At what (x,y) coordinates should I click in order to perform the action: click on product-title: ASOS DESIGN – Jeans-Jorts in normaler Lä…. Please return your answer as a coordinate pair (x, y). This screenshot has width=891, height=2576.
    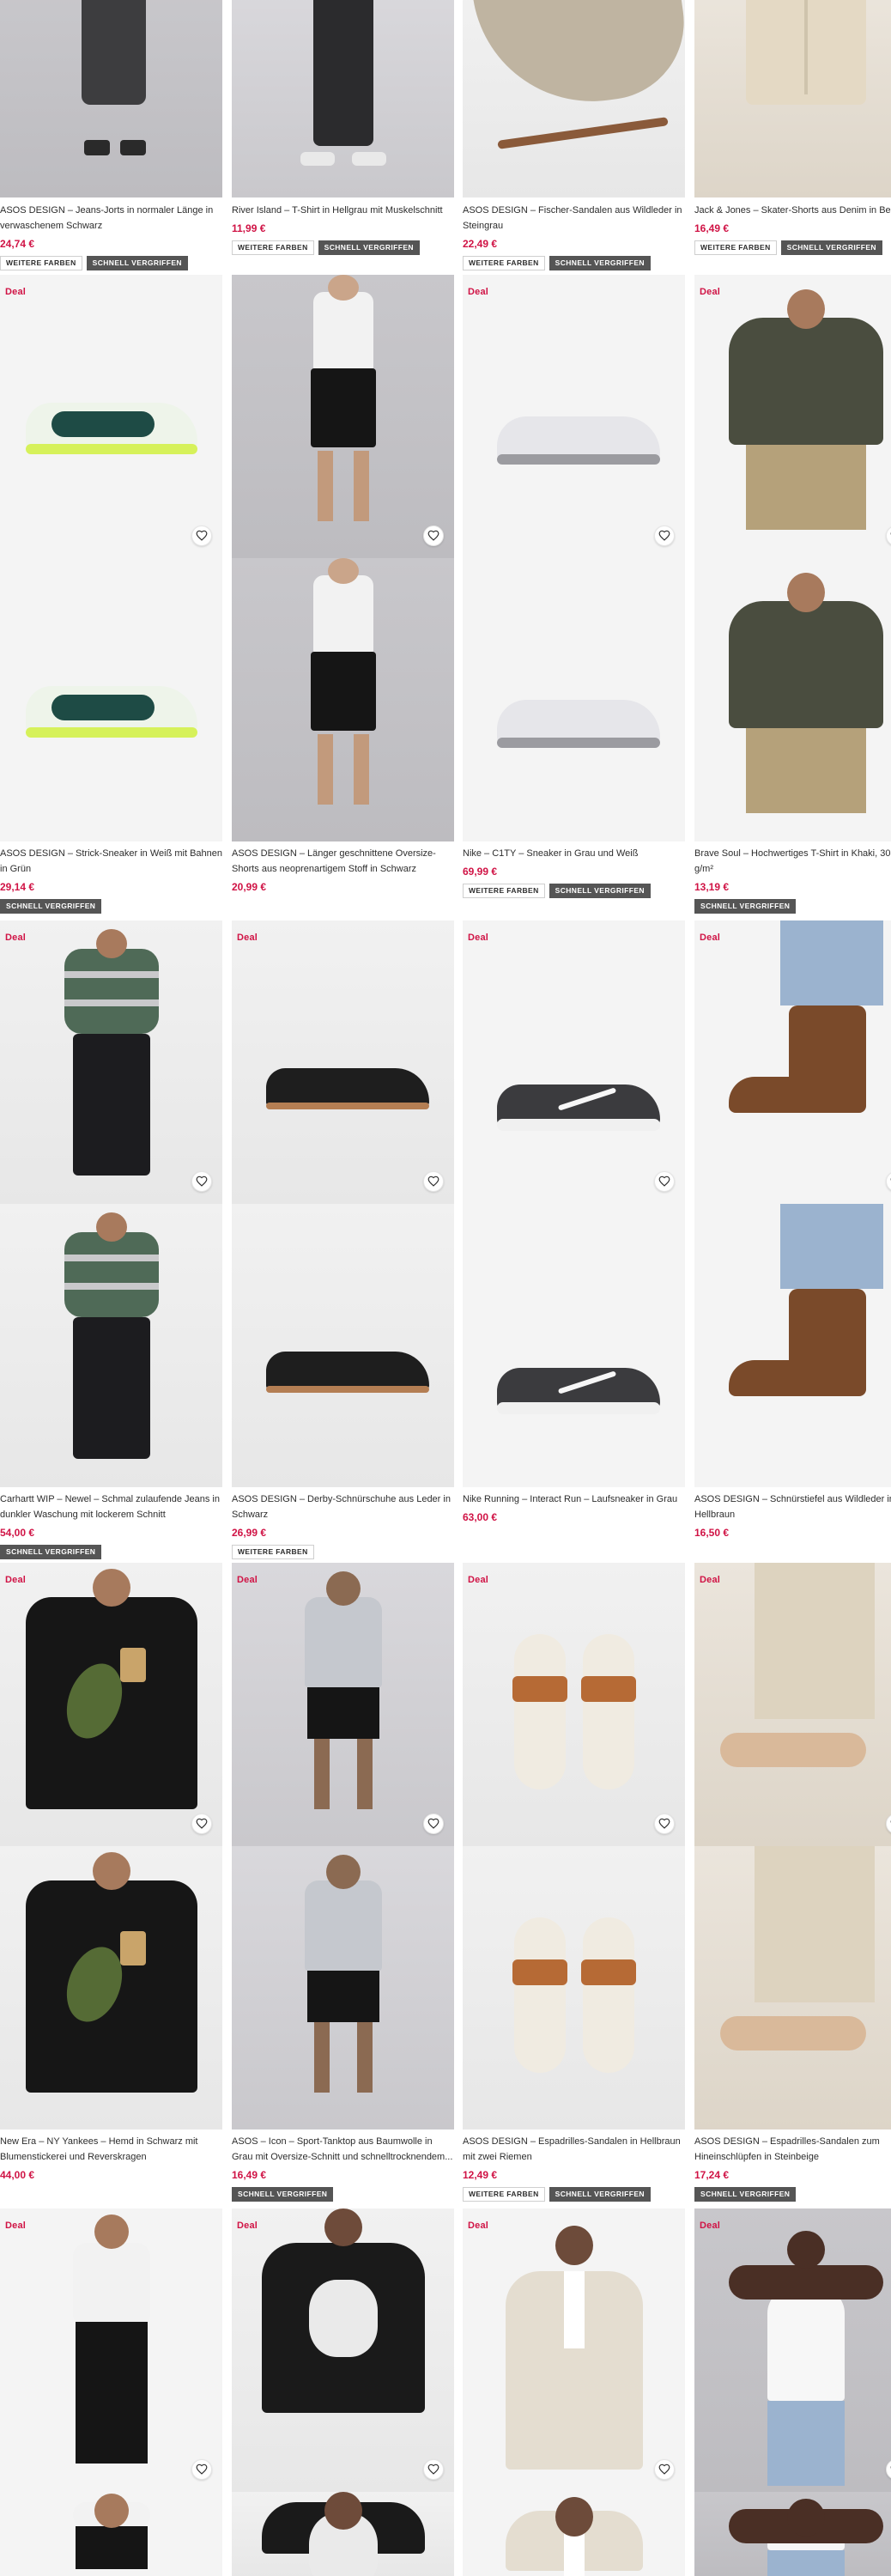
    Looking at the image, I should click on (111, 218).